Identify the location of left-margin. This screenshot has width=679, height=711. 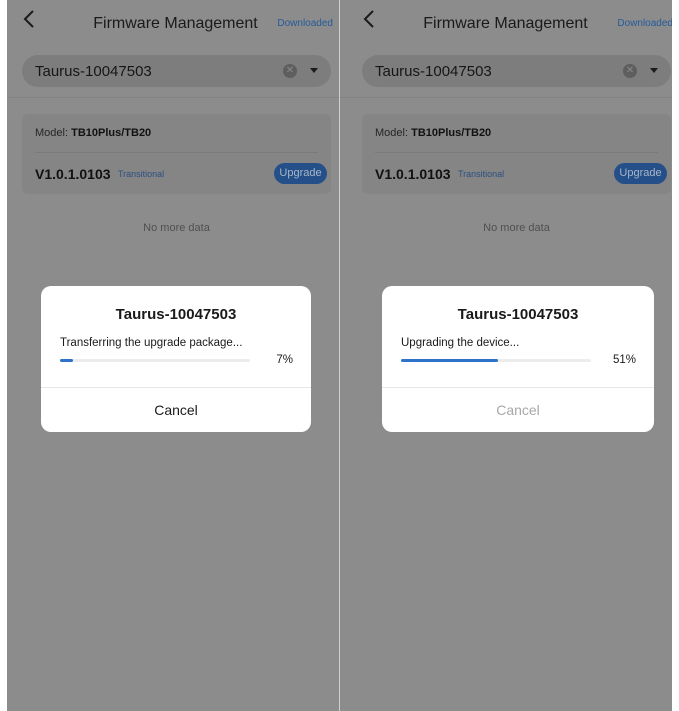
(3, 355).